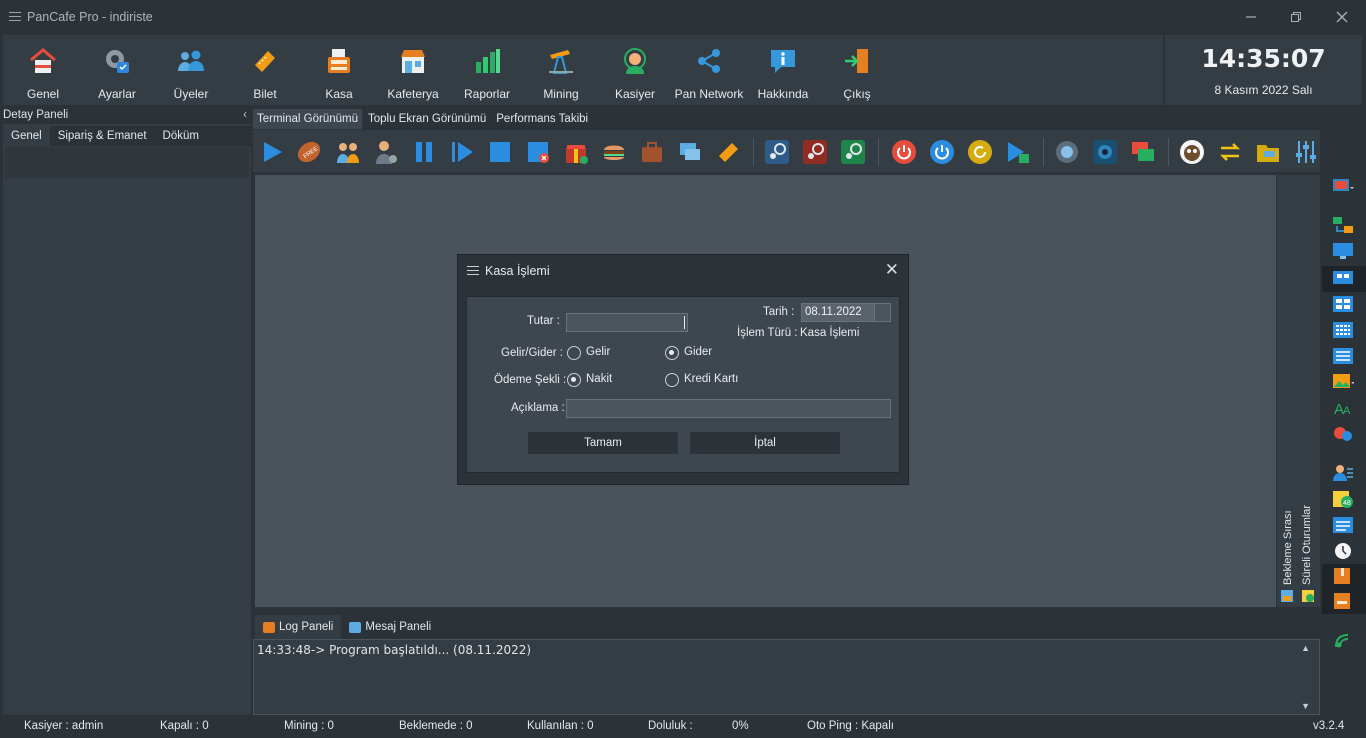 The height and width of the screenshot is (738, 1366). What do you see at coordinates (538, 152) in the screenshot?
I see `stop-cancel-icon` at bounding box center [538, 152].